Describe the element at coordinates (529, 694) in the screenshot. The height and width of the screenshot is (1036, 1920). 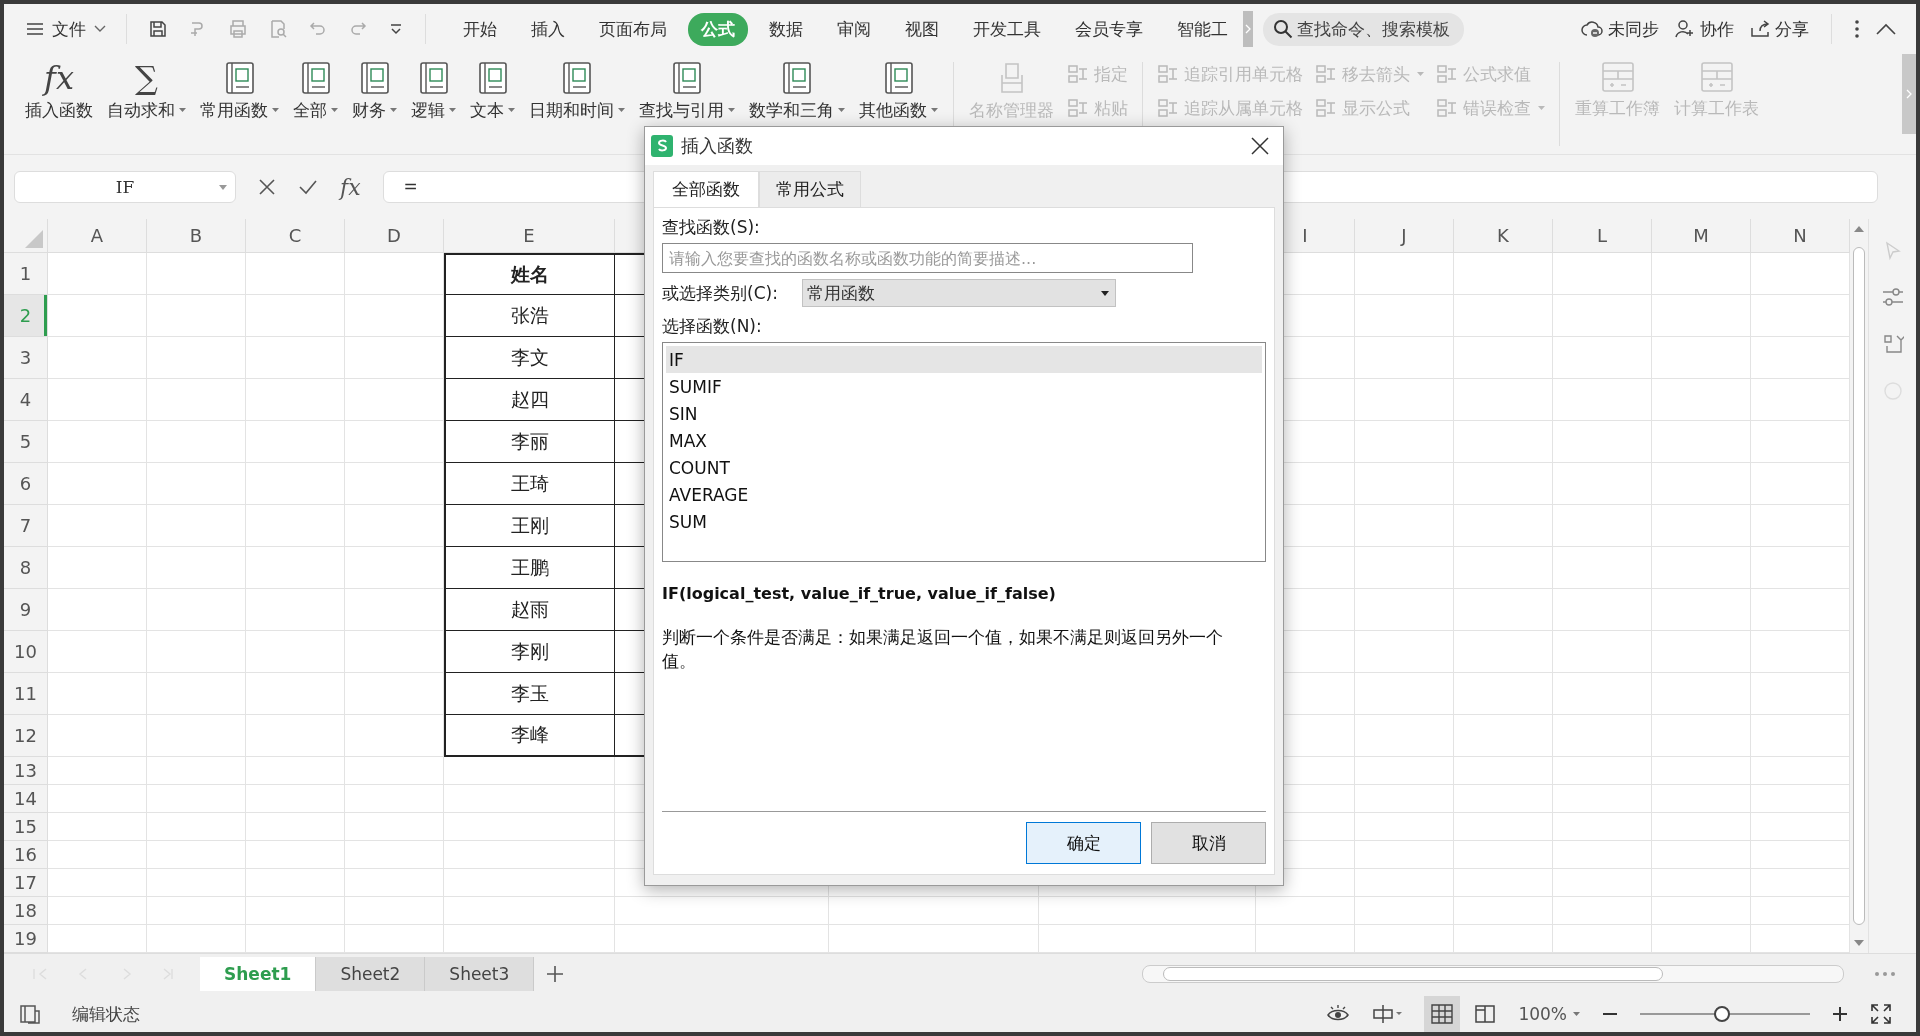
I see `table-cell: 李玉` at that location.